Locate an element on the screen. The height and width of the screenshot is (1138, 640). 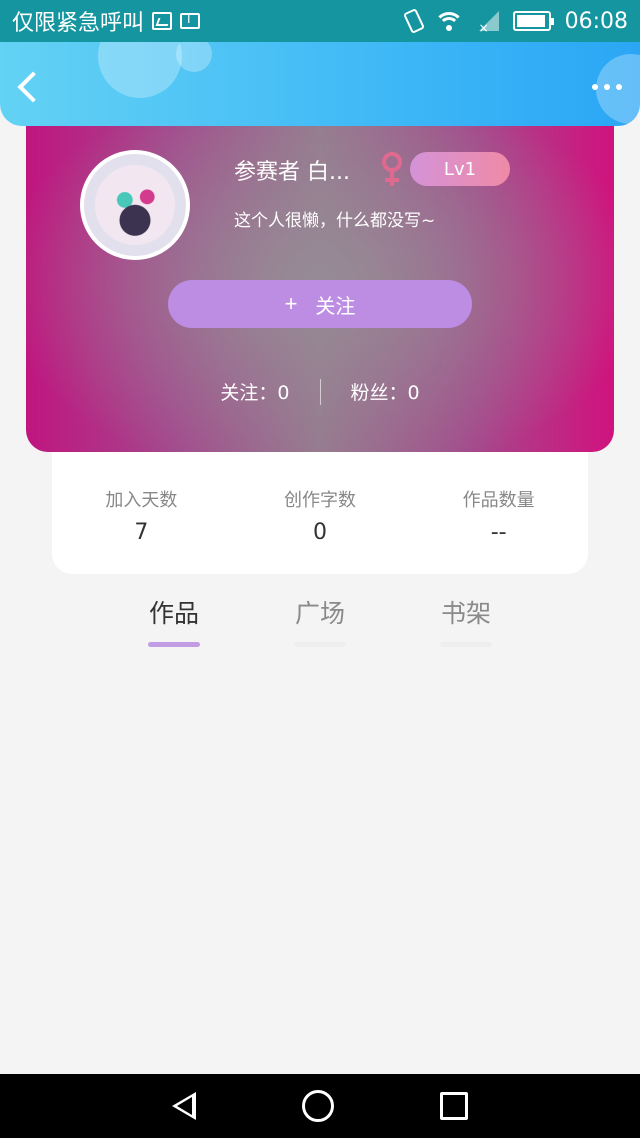
tab-label: 广场 is located at coordinates (319, 613).